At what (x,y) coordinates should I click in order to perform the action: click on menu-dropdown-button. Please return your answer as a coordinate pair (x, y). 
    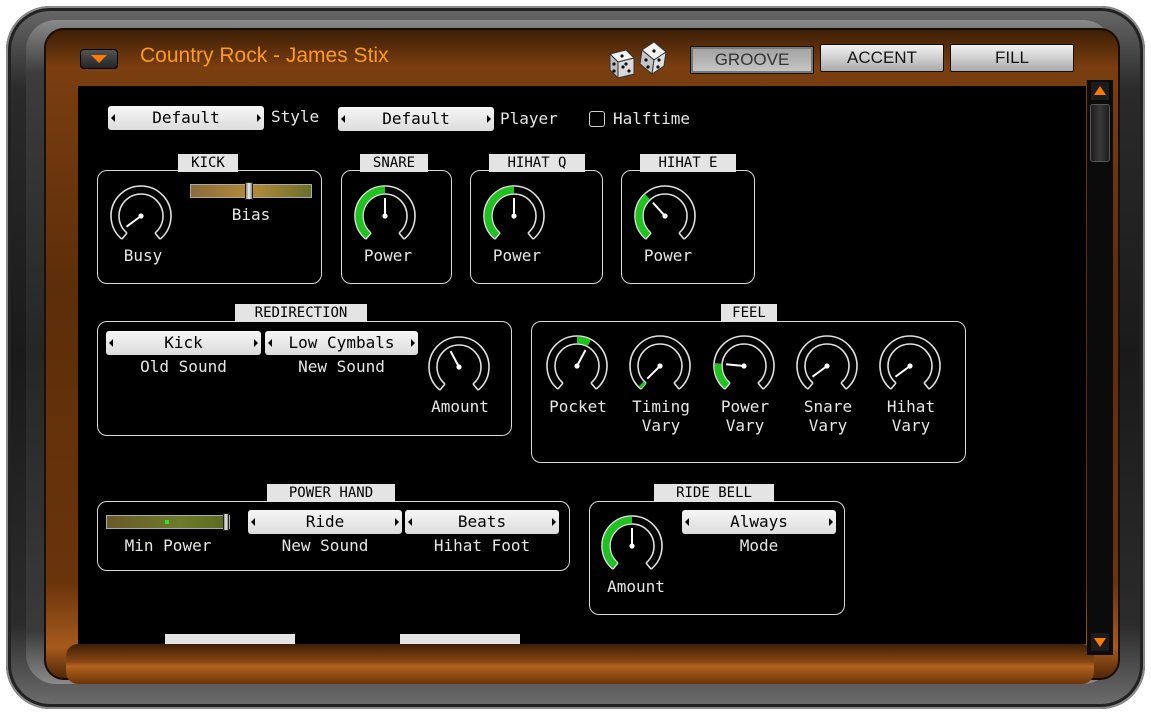
    Looking at the image, I should click on (99, 59).